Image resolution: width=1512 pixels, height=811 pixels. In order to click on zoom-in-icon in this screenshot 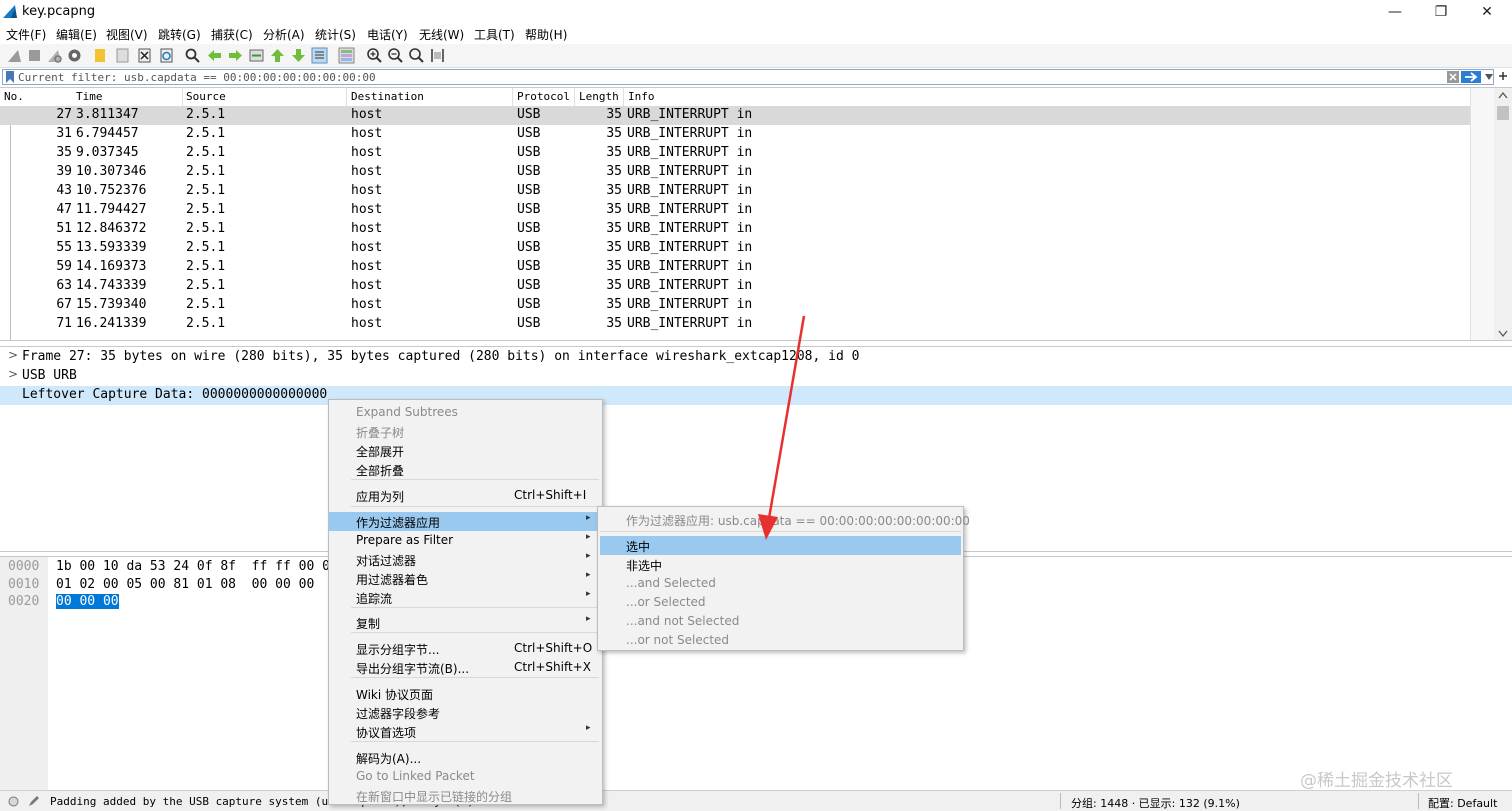, I will do `click(374, 55)`.